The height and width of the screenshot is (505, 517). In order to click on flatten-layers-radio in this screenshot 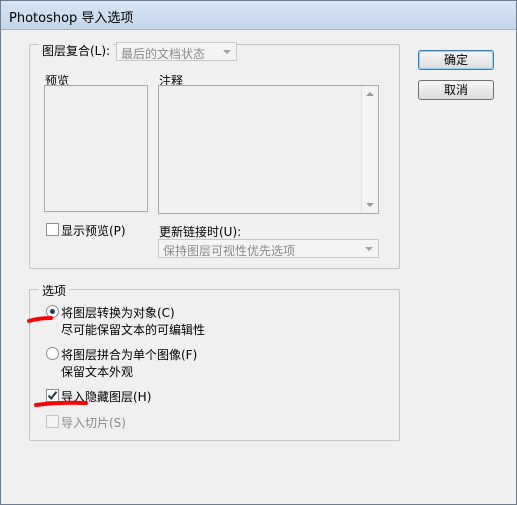, I will do `click(52, 353)`.